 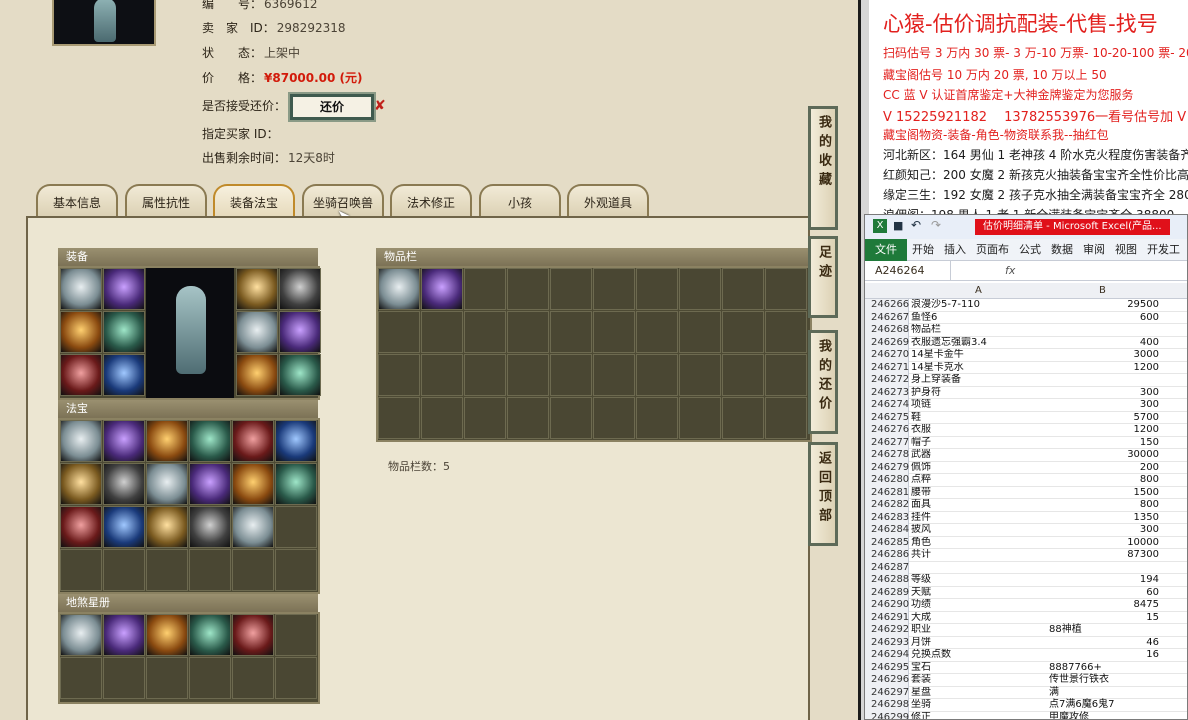 What do you see at coordinates (979, 668) in the screenshot?
I see `cell-a: 宝石` at bounding box center [979, 668].